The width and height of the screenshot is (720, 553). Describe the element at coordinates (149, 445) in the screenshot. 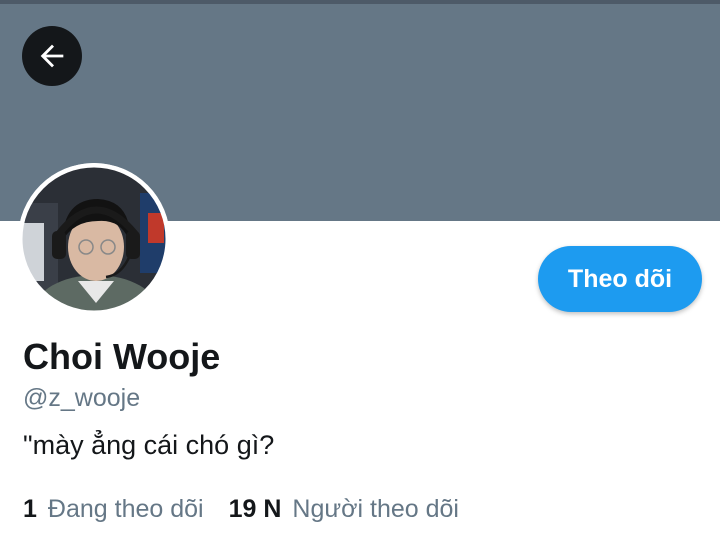

I see `profile-bio: "mày ẳng cái chó gì?` at that location.